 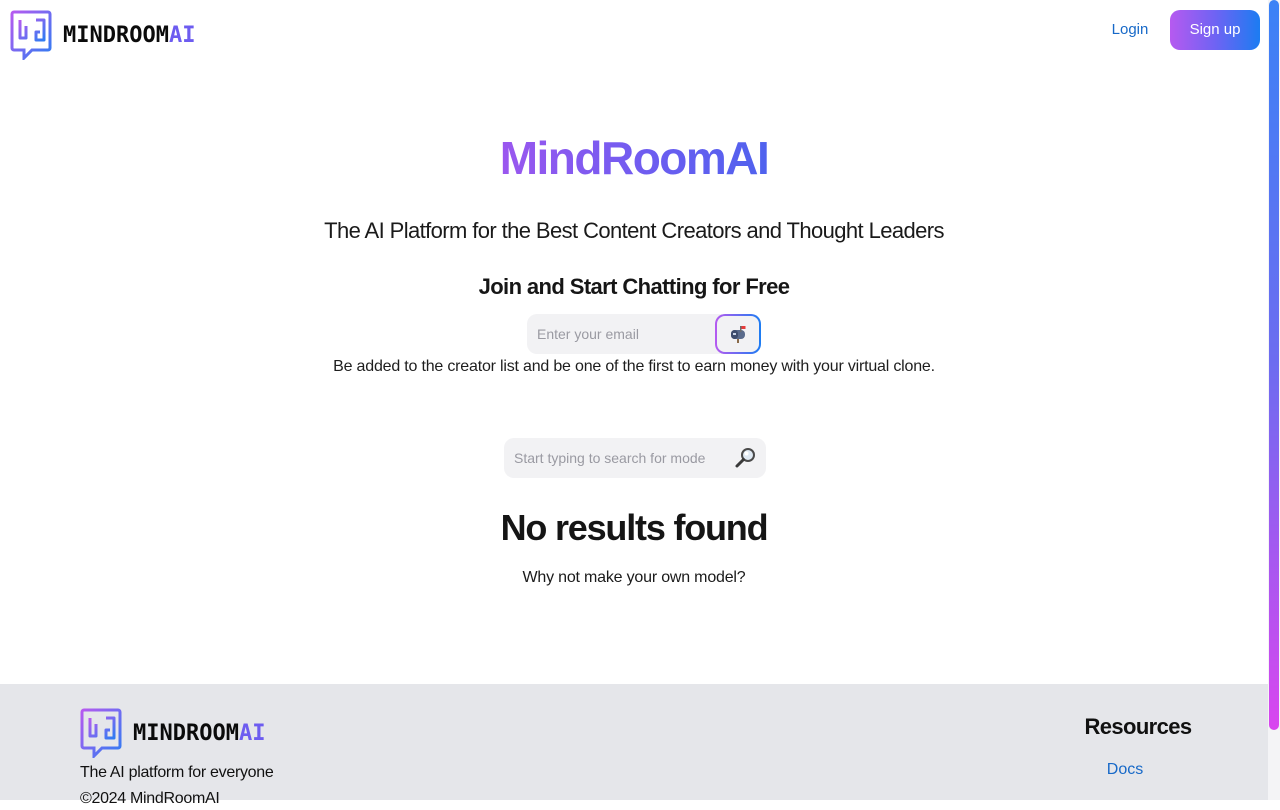 I want to click on logo-wordmark: MINDROOMAI, so click(x=129, y=35).